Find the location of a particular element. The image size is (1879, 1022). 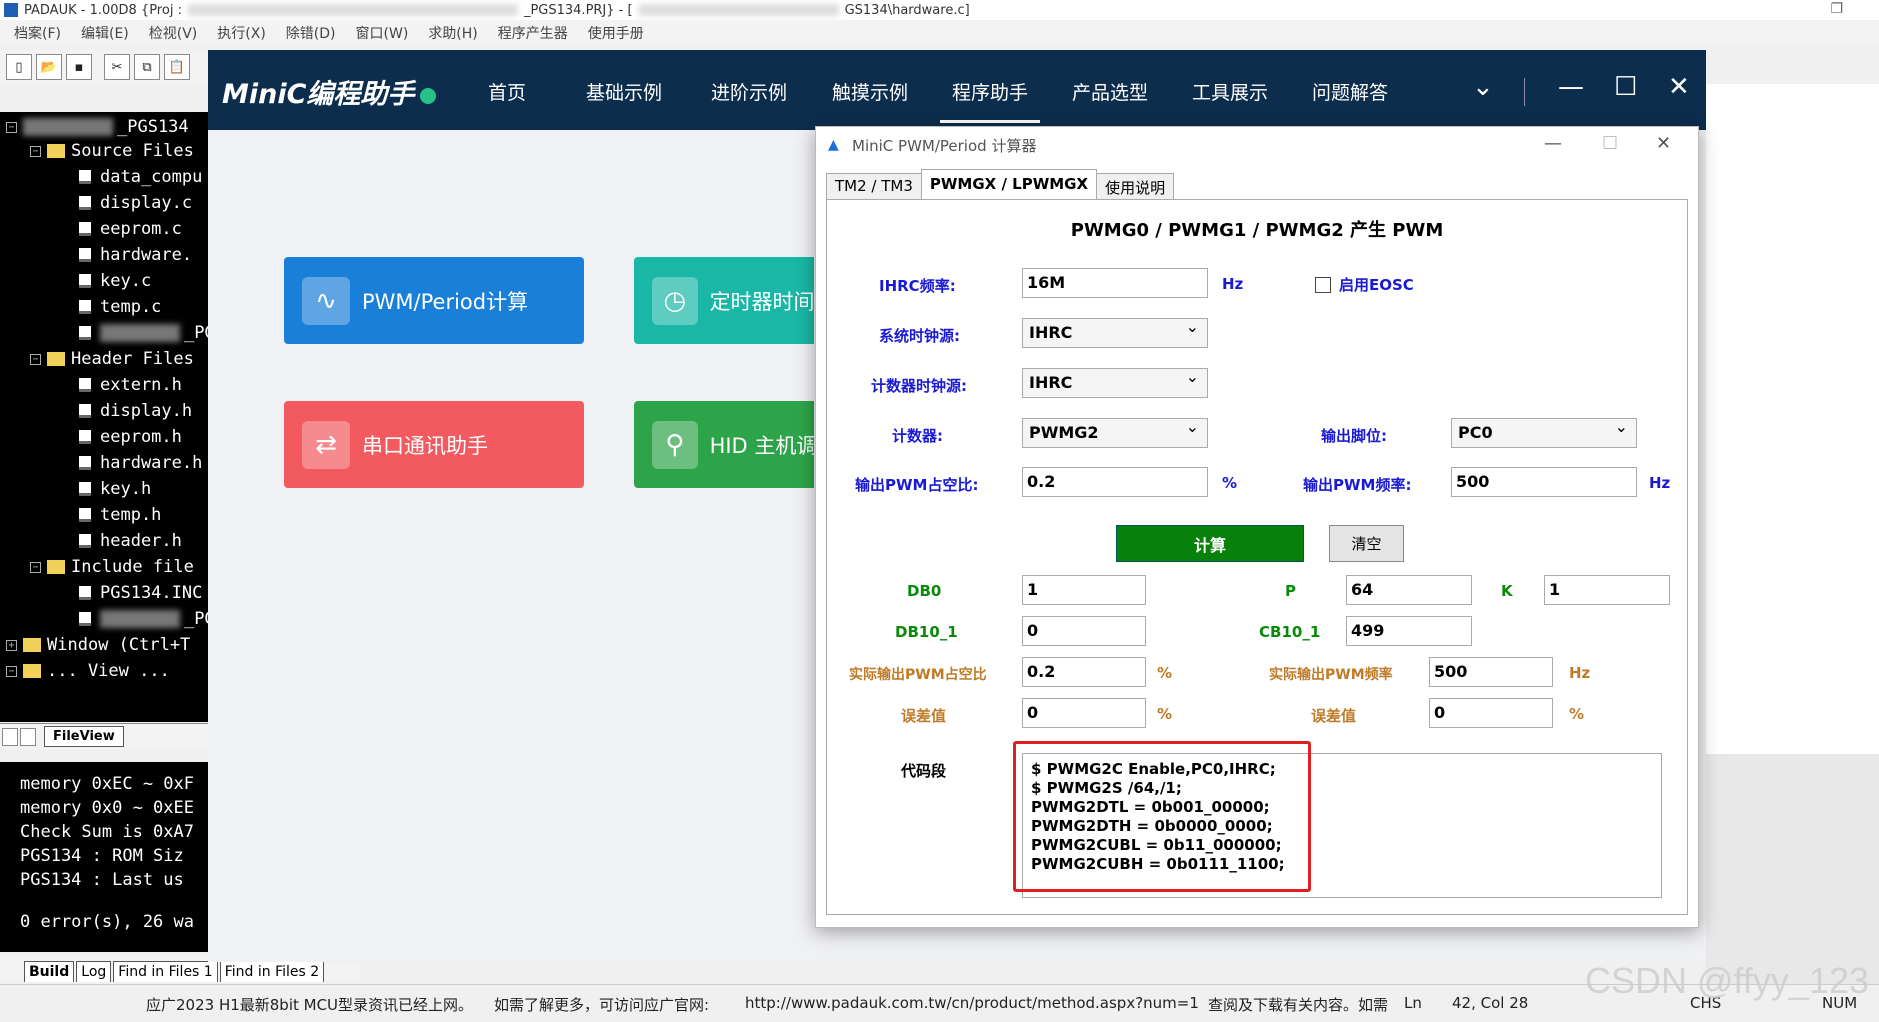

ihrc-unit: Hz is located at coordinates (1233, 284).